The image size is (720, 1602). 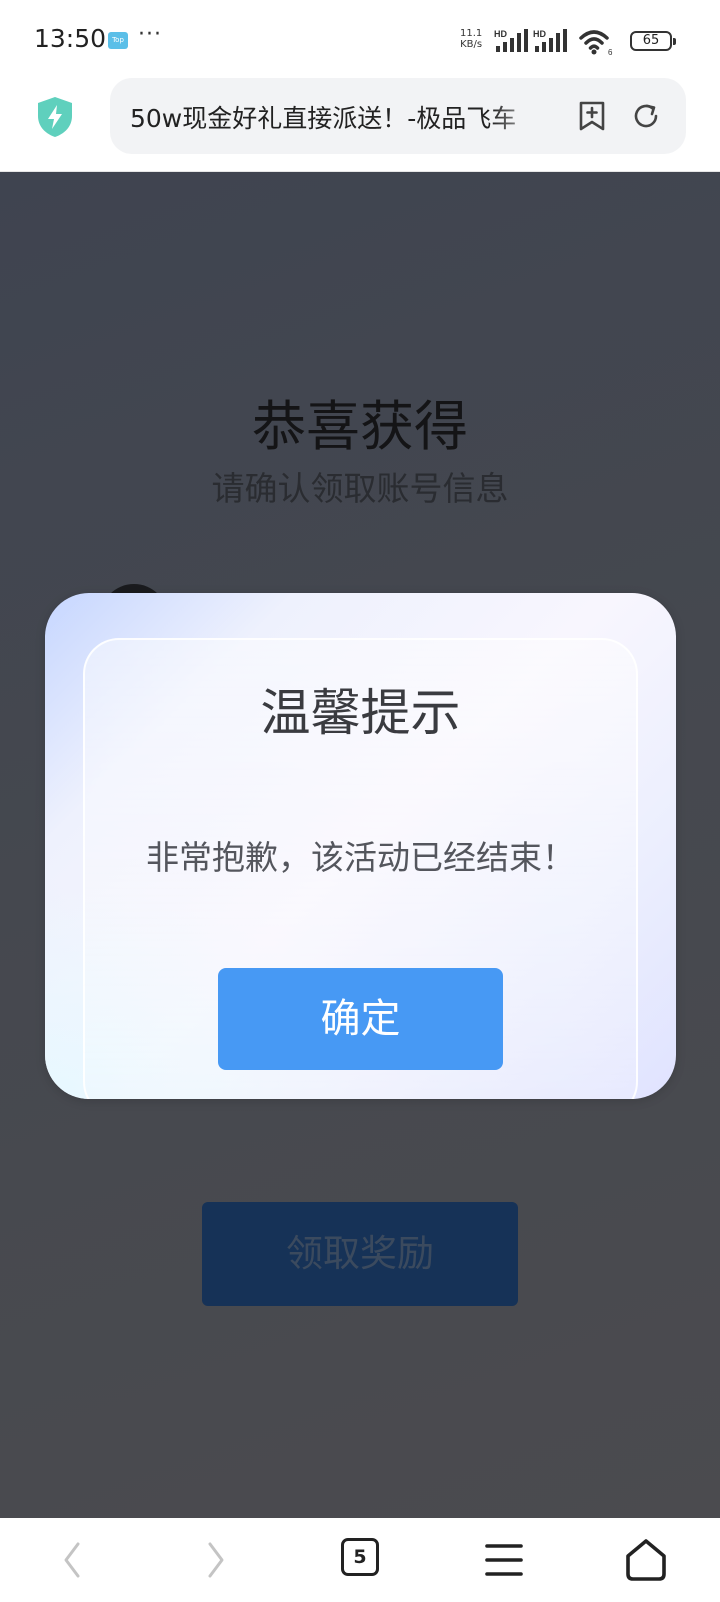 What do you see at coordinates (360, 1254) in the screenshot?
I see `claim-reward-button: 领取奖励` at bounding box center [360, 1254].